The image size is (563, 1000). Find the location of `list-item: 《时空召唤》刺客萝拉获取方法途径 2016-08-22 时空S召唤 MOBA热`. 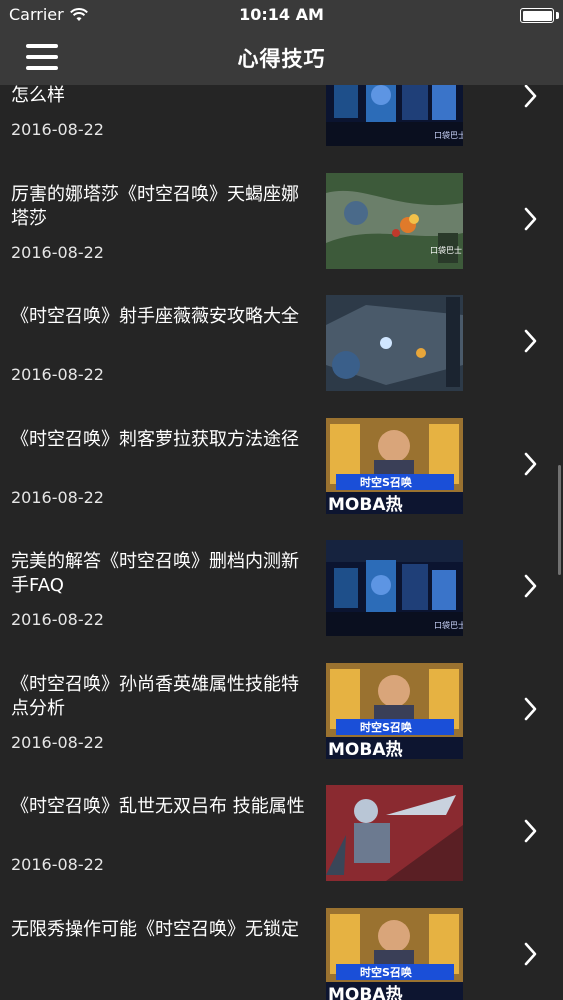

list-item: 《时空召唤》刺客萝拉获取方法途径 2016-08-22 时空S召唤 MOBA热 is located at coordinates (281, 479).